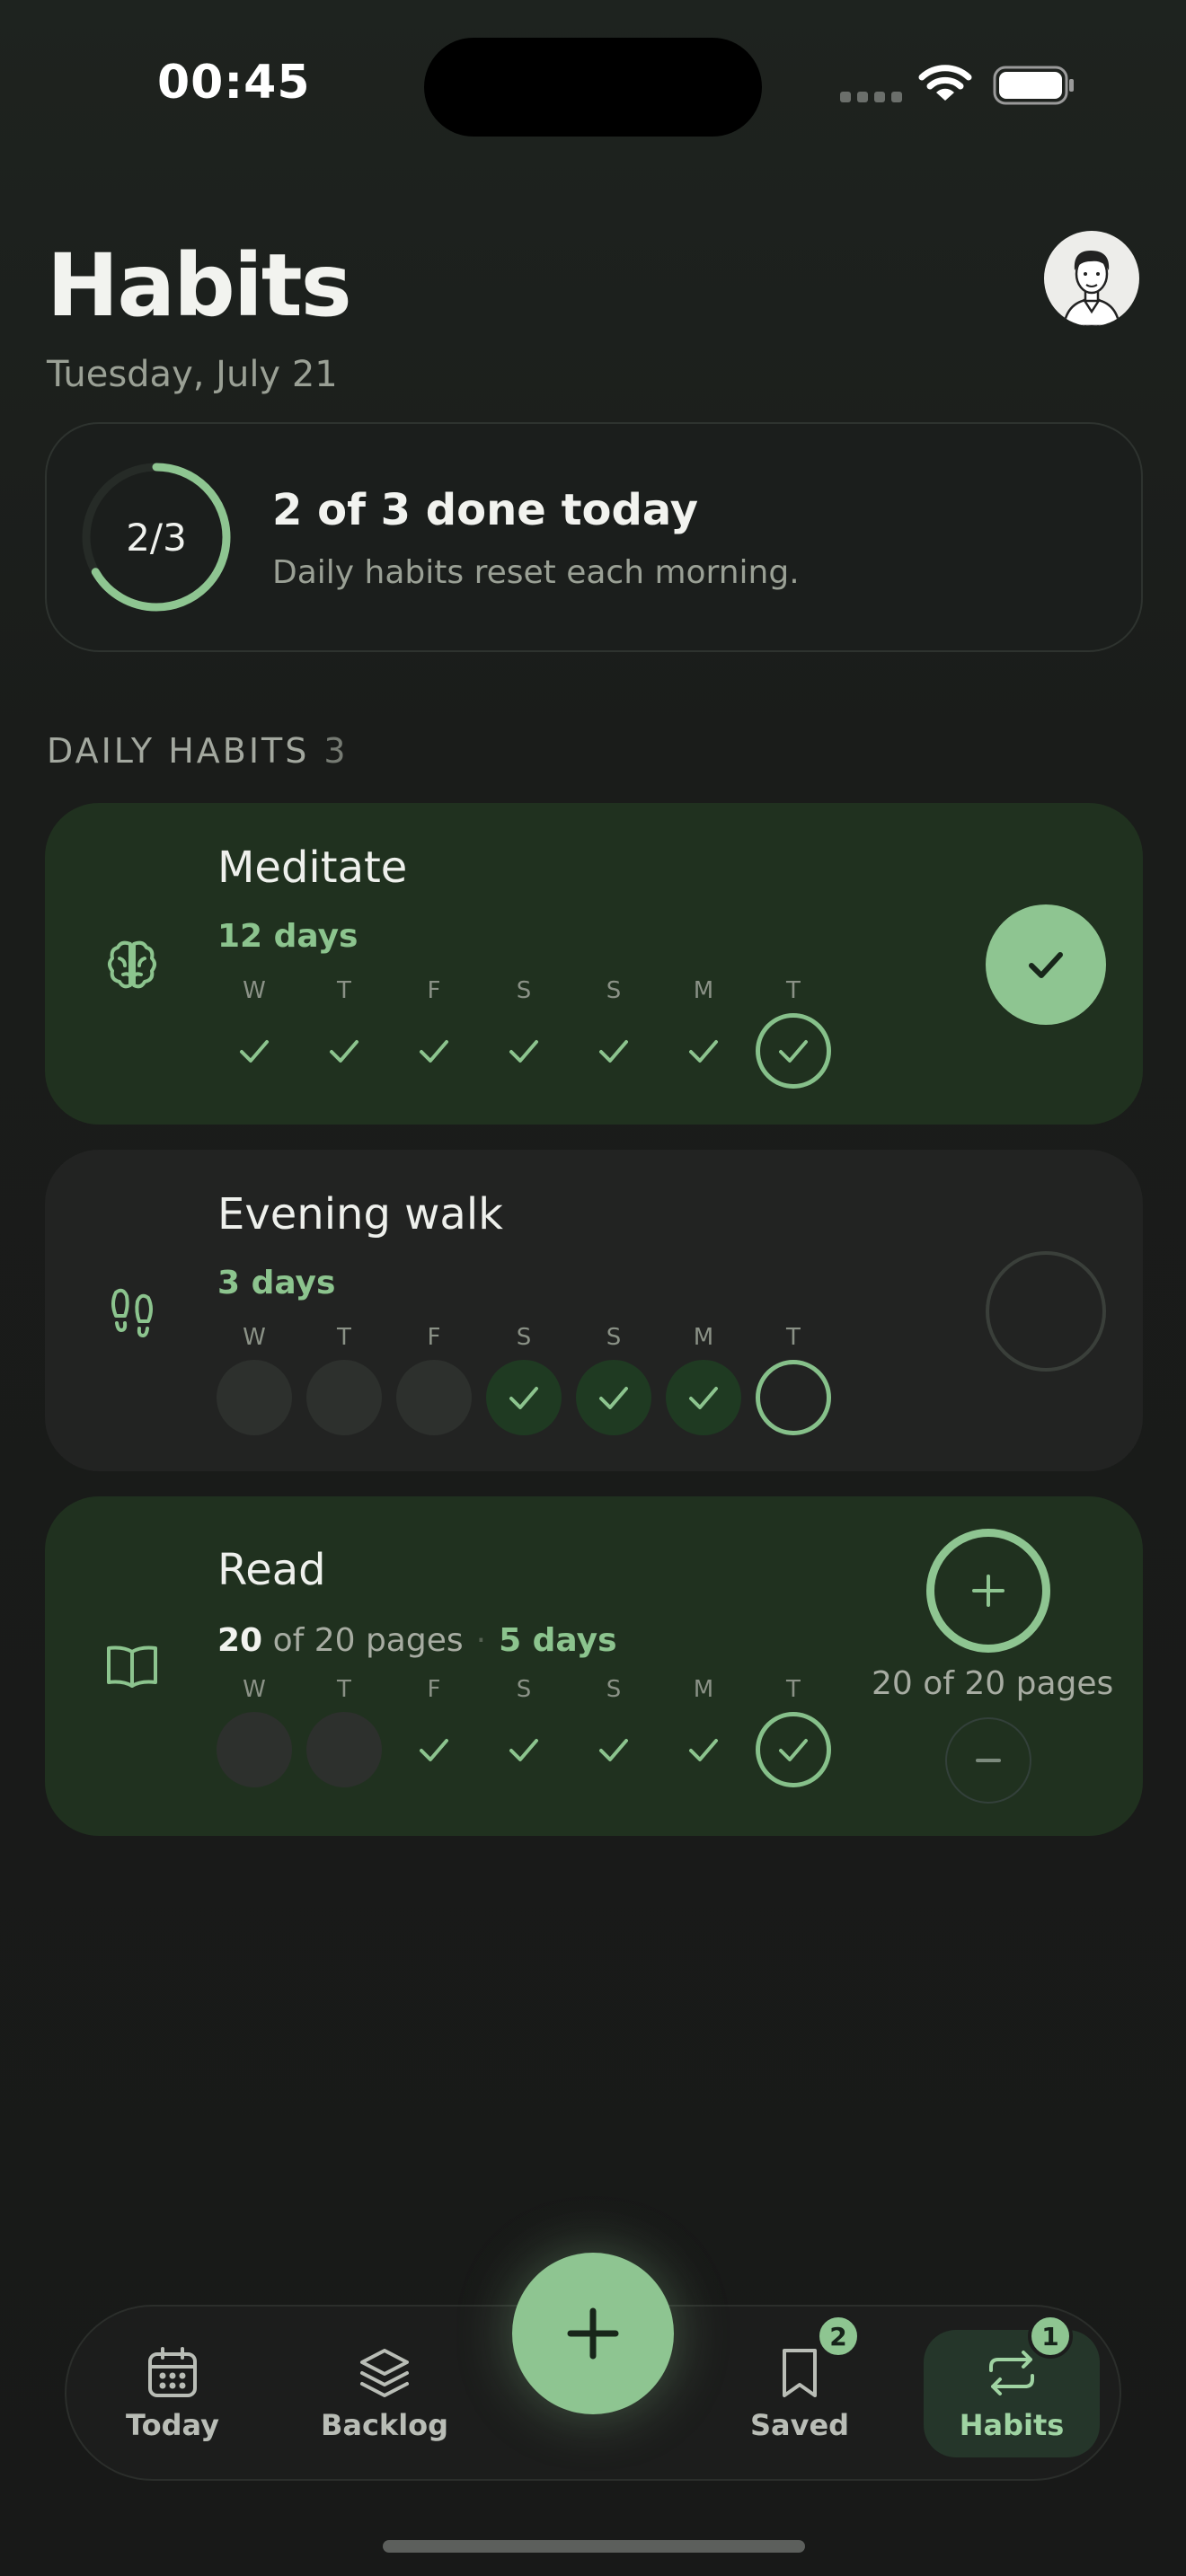  I want to click on progress-ring-label: 2/3, so click(156, 537).